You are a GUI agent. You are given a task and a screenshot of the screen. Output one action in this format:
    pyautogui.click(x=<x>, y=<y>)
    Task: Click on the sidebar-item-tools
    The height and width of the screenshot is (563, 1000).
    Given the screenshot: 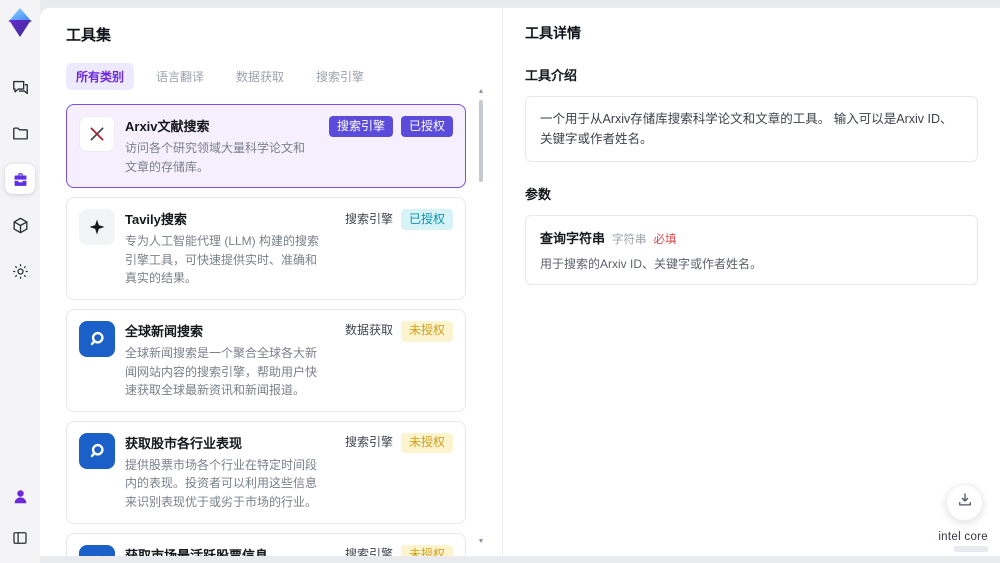 What is the action you would take?
    pyautogui.click(x=20, y=179)
    